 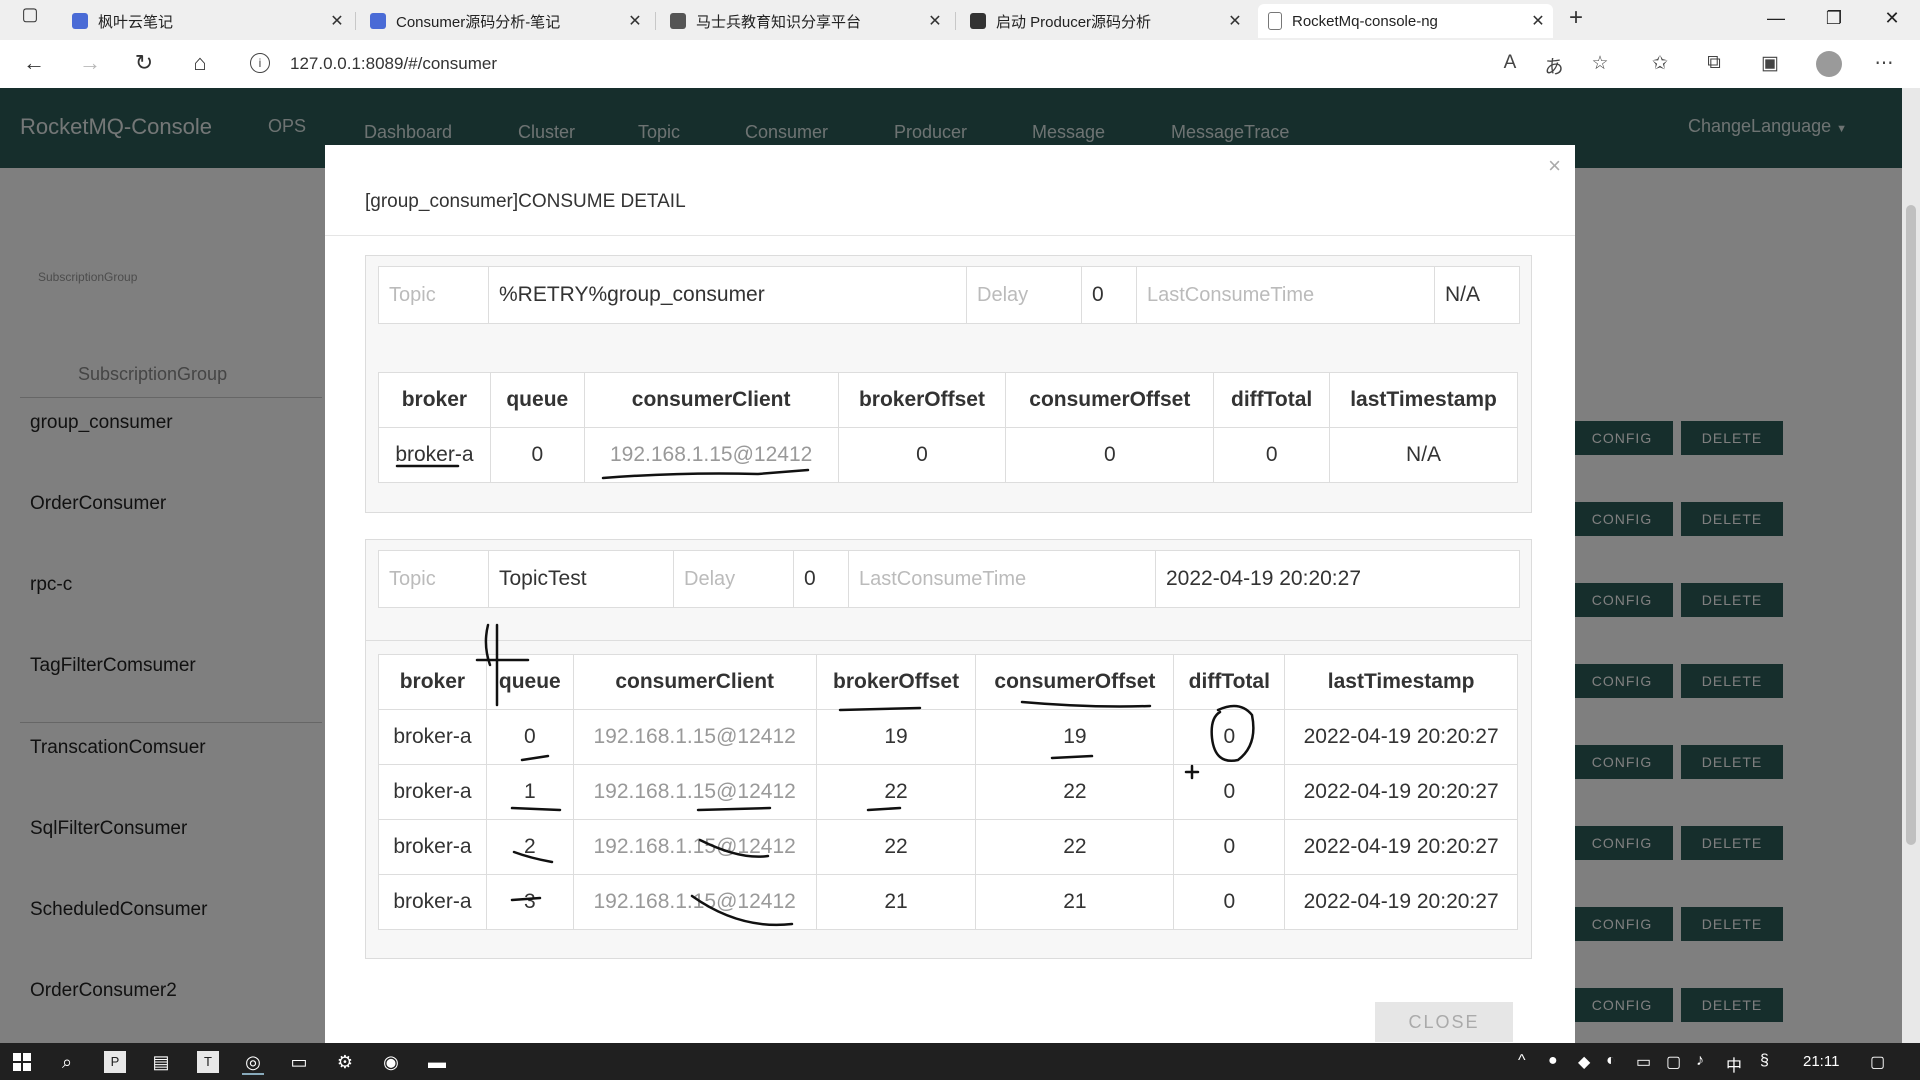 I want to click on volume-icon: ♪, so click(x=1700, y=1061).